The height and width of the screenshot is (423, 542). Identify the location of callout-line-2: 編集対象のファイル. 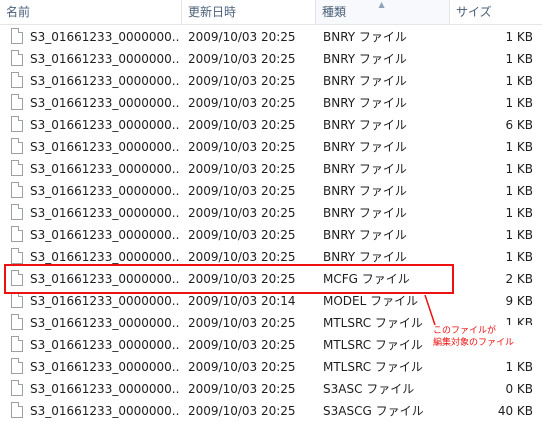
(474, 343).